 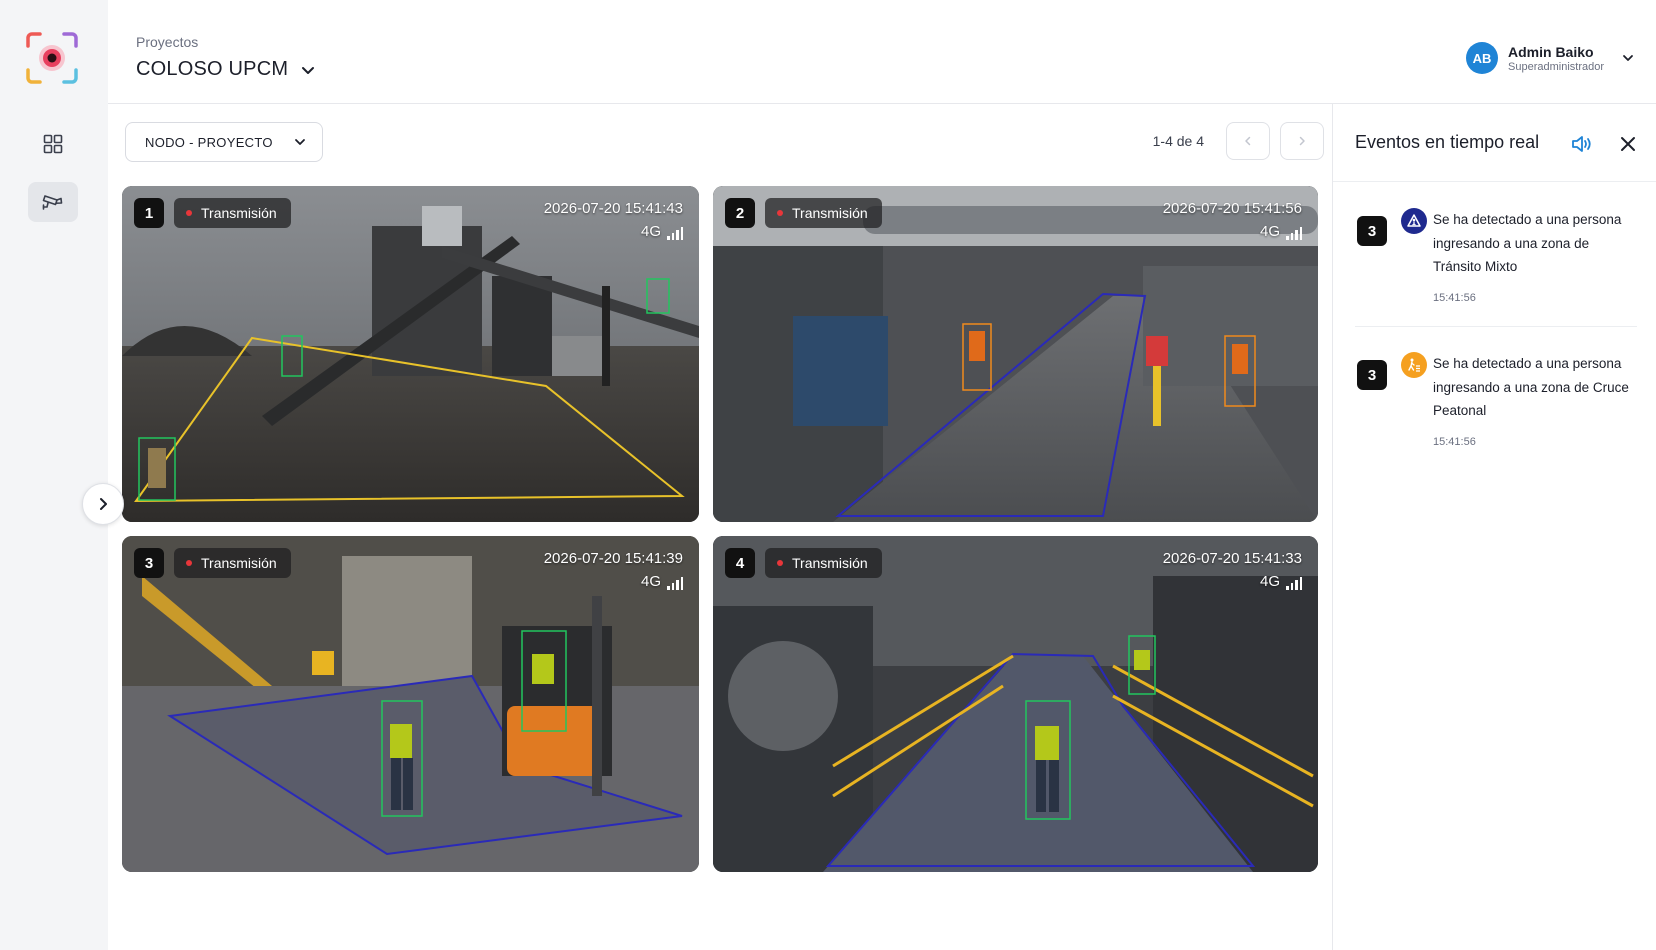 What do you see at coordinates (52, 58) in the screenshot?
I see `app-logo` at bounding box center [52, 58].